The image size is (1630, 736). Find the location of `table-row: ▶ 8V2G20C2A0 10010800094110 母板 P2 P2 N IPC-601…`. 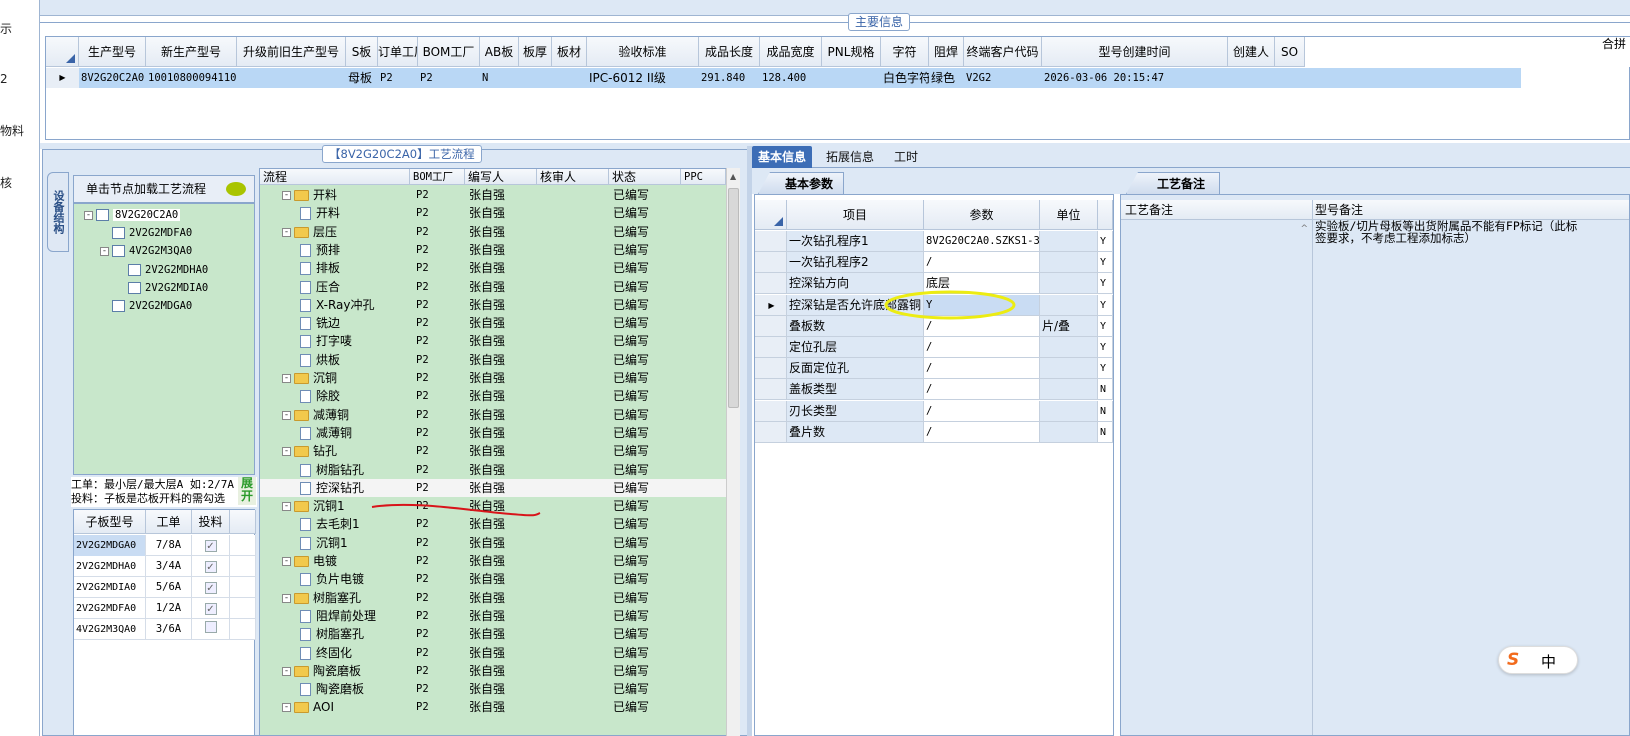

table-row: ▶ 8V2G20C2A0 10010800094110 母板 P2 P2 N IPC-601… is located at coordinates (783, 78).